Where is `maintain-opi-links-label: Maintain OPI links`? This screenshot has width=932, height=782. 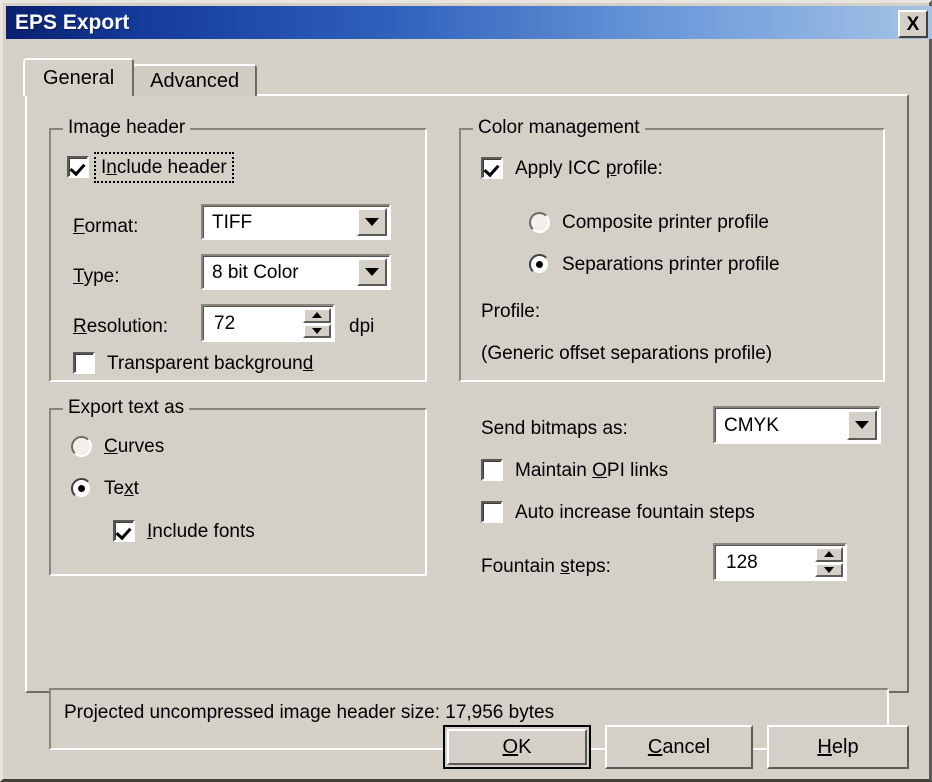
maintain-opi-links-label: Maintain OPI links is located at coordinates (592, 470).